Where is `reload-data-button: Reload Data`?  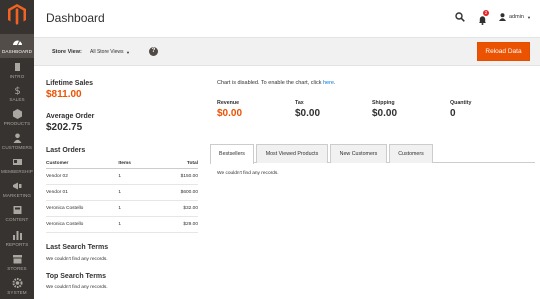
reload-data-button: Reload Data is located at coordinates (503, 51).